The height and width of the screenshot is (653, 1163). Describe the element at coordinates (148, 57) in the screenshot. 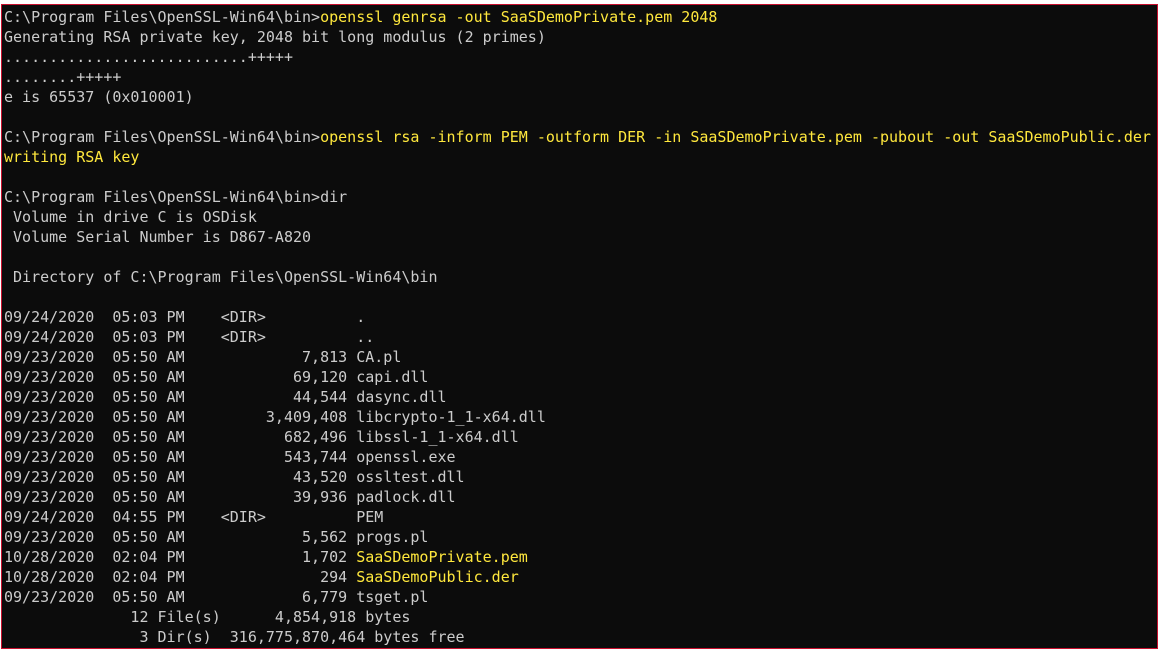

I see `console-text: ...........................+++++` at that location.